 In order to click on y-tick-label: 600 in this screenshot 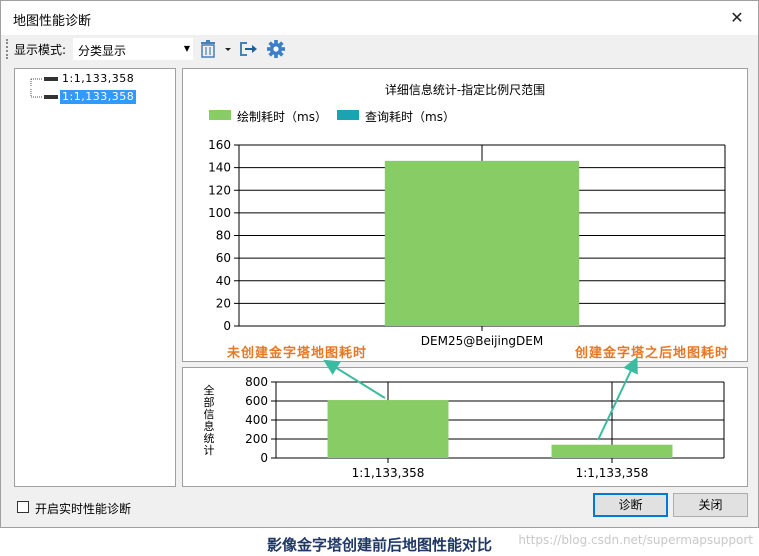, I will do `click(256, 401)`.